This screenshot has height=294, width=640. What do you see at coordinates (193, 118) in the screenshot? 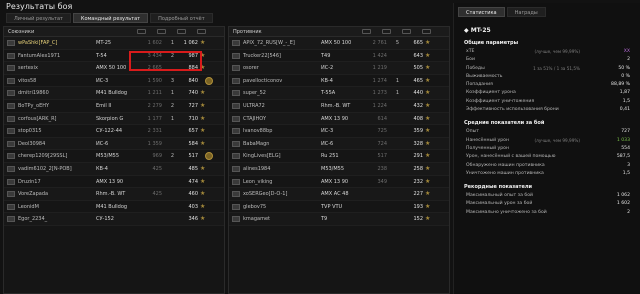
I see `xp-value: 710` at bounding box center [193, 118].